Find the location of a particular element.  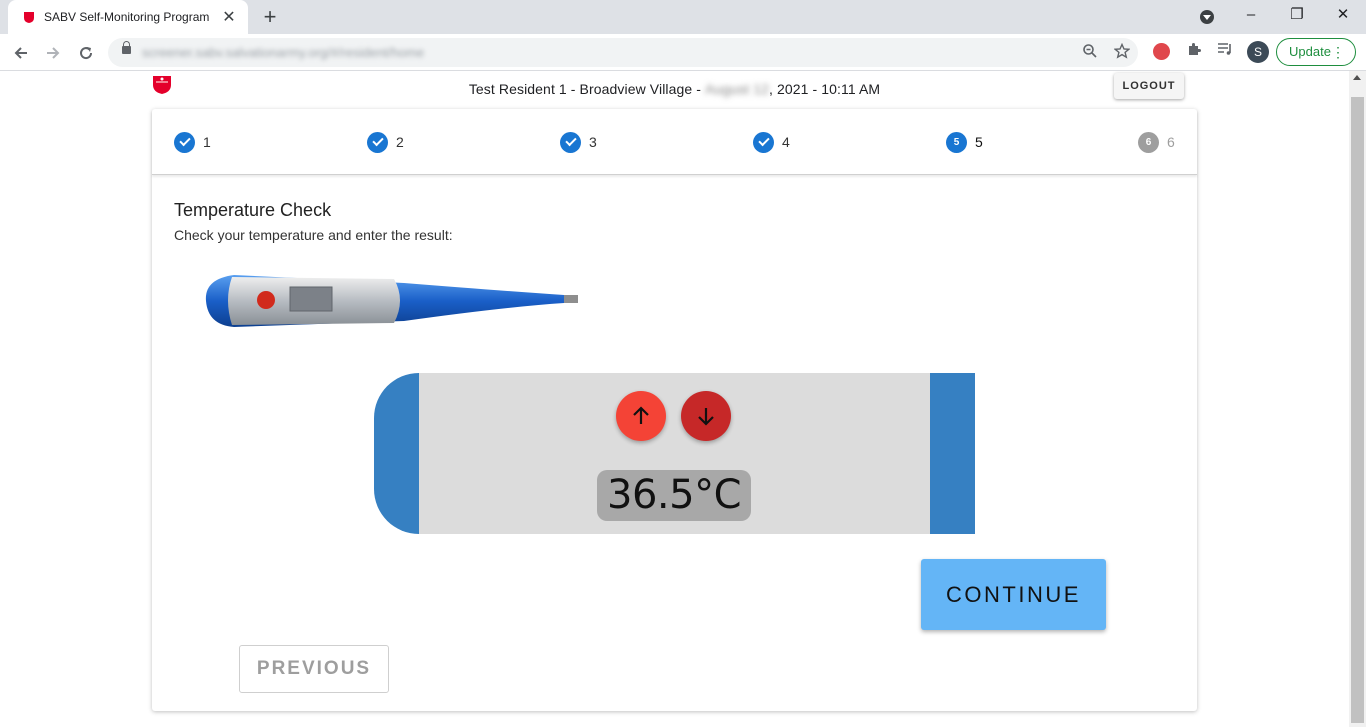

minimize-button: – is located at coordinates (1251, 16).